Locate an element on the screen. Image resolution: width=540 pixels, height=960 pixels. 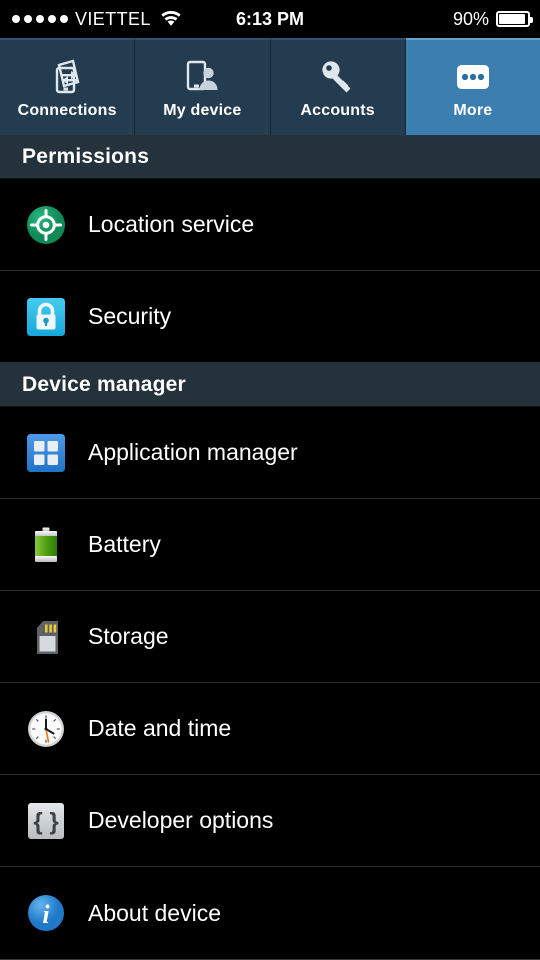
more-dots-icon is located at coordinates (473, 77).